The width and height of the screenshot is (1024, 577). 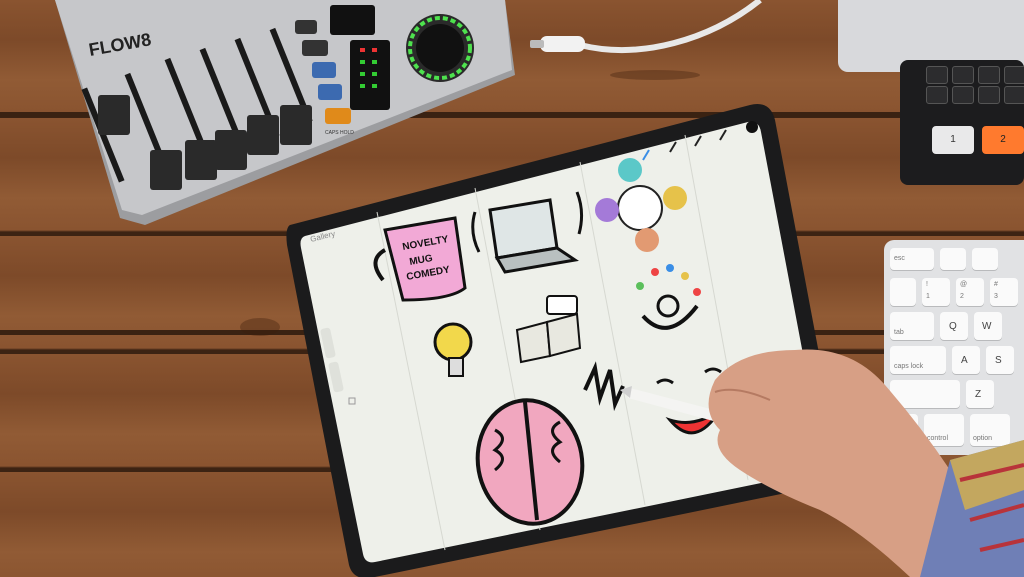 What do you see at coordinates (953, 259) in the screenshot?
I see `key-f1` at bounding box center [953, 259].